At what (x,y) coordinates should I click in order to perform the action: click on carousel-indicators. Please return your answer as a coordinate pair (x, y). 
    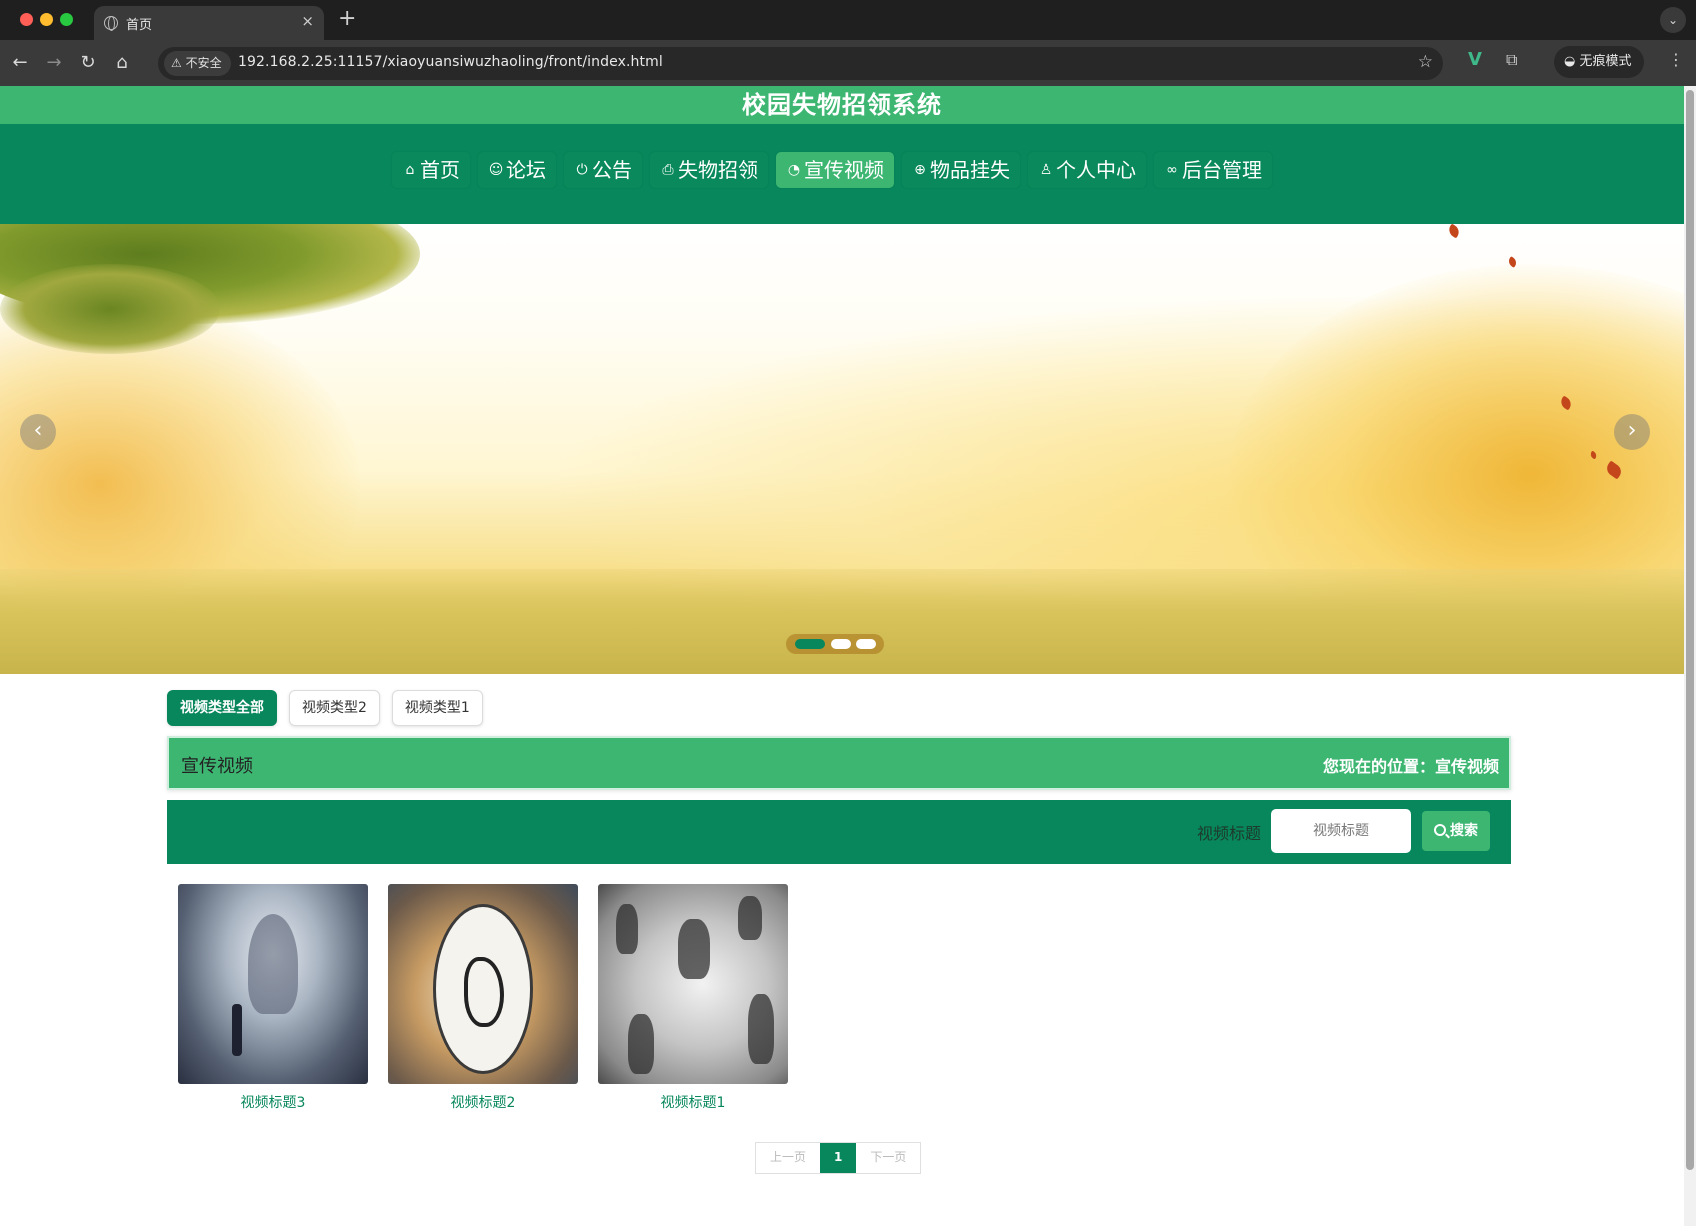
    Looking at the image, I should click on (835, 644).